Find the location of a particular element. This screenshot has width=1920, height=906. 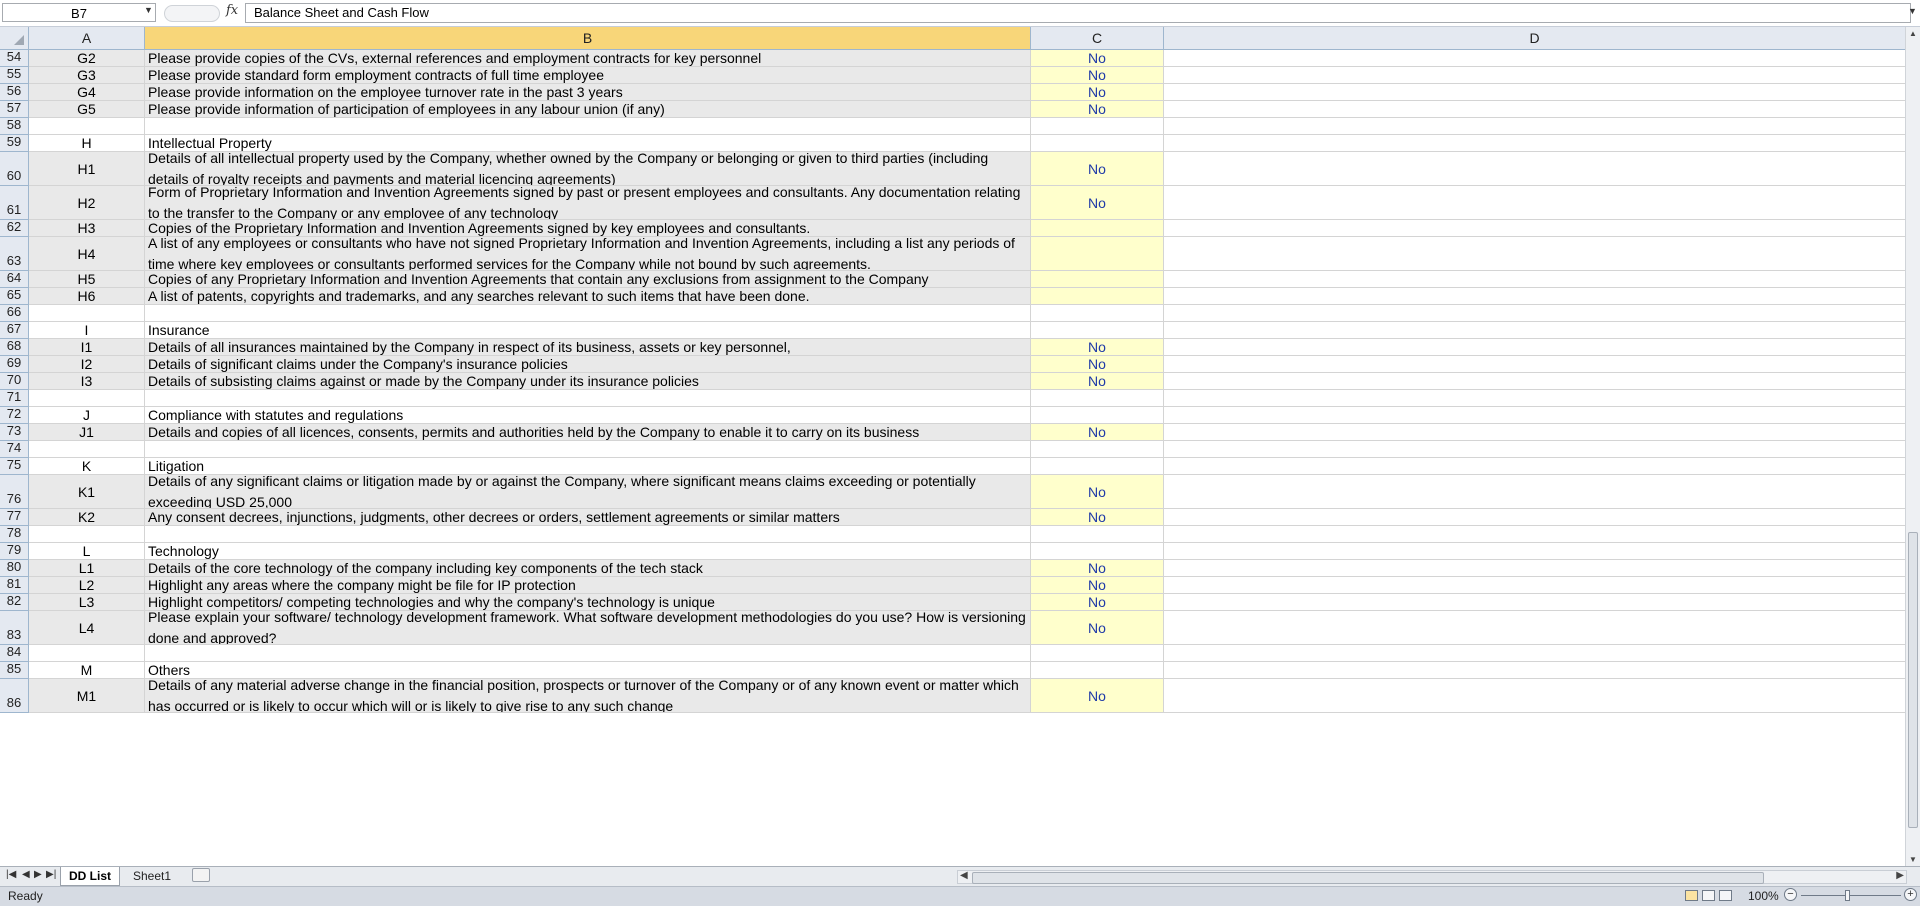

cell-ref-code: J is located at coordinates (87, 415).